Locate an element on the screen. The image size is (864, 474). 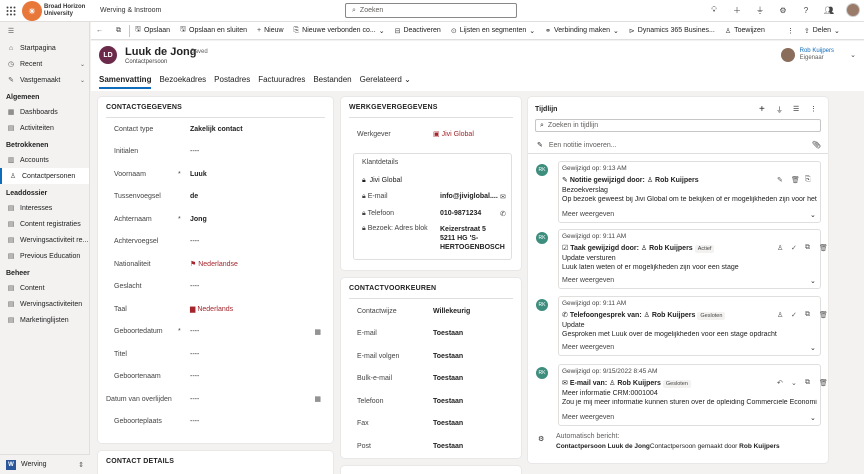
save-close-button: 🖫︎ Opslaan en sluiten is located at coordinates (213, 31).